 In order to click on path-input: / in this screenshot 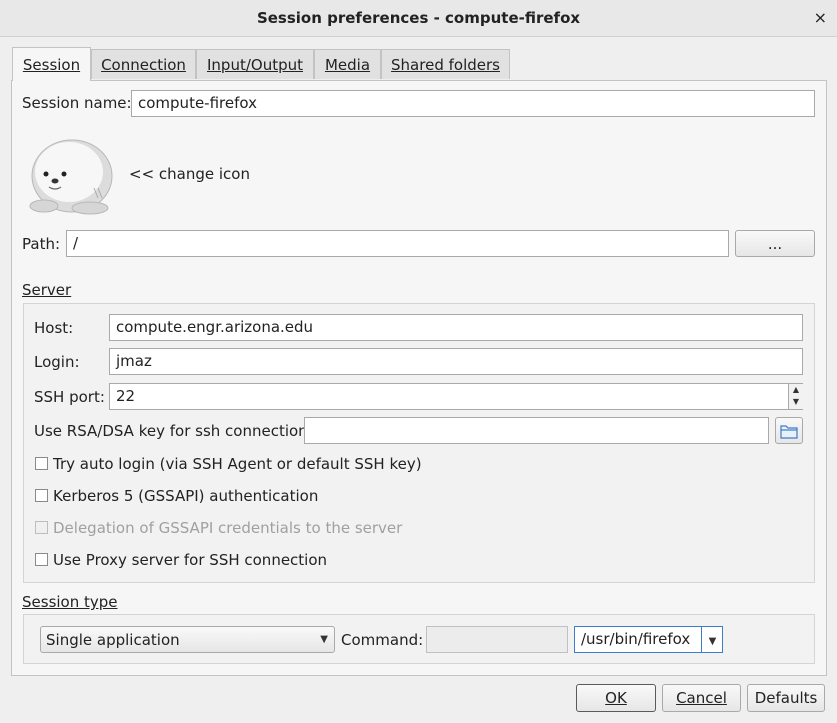, I will do `click(397, 243)`.